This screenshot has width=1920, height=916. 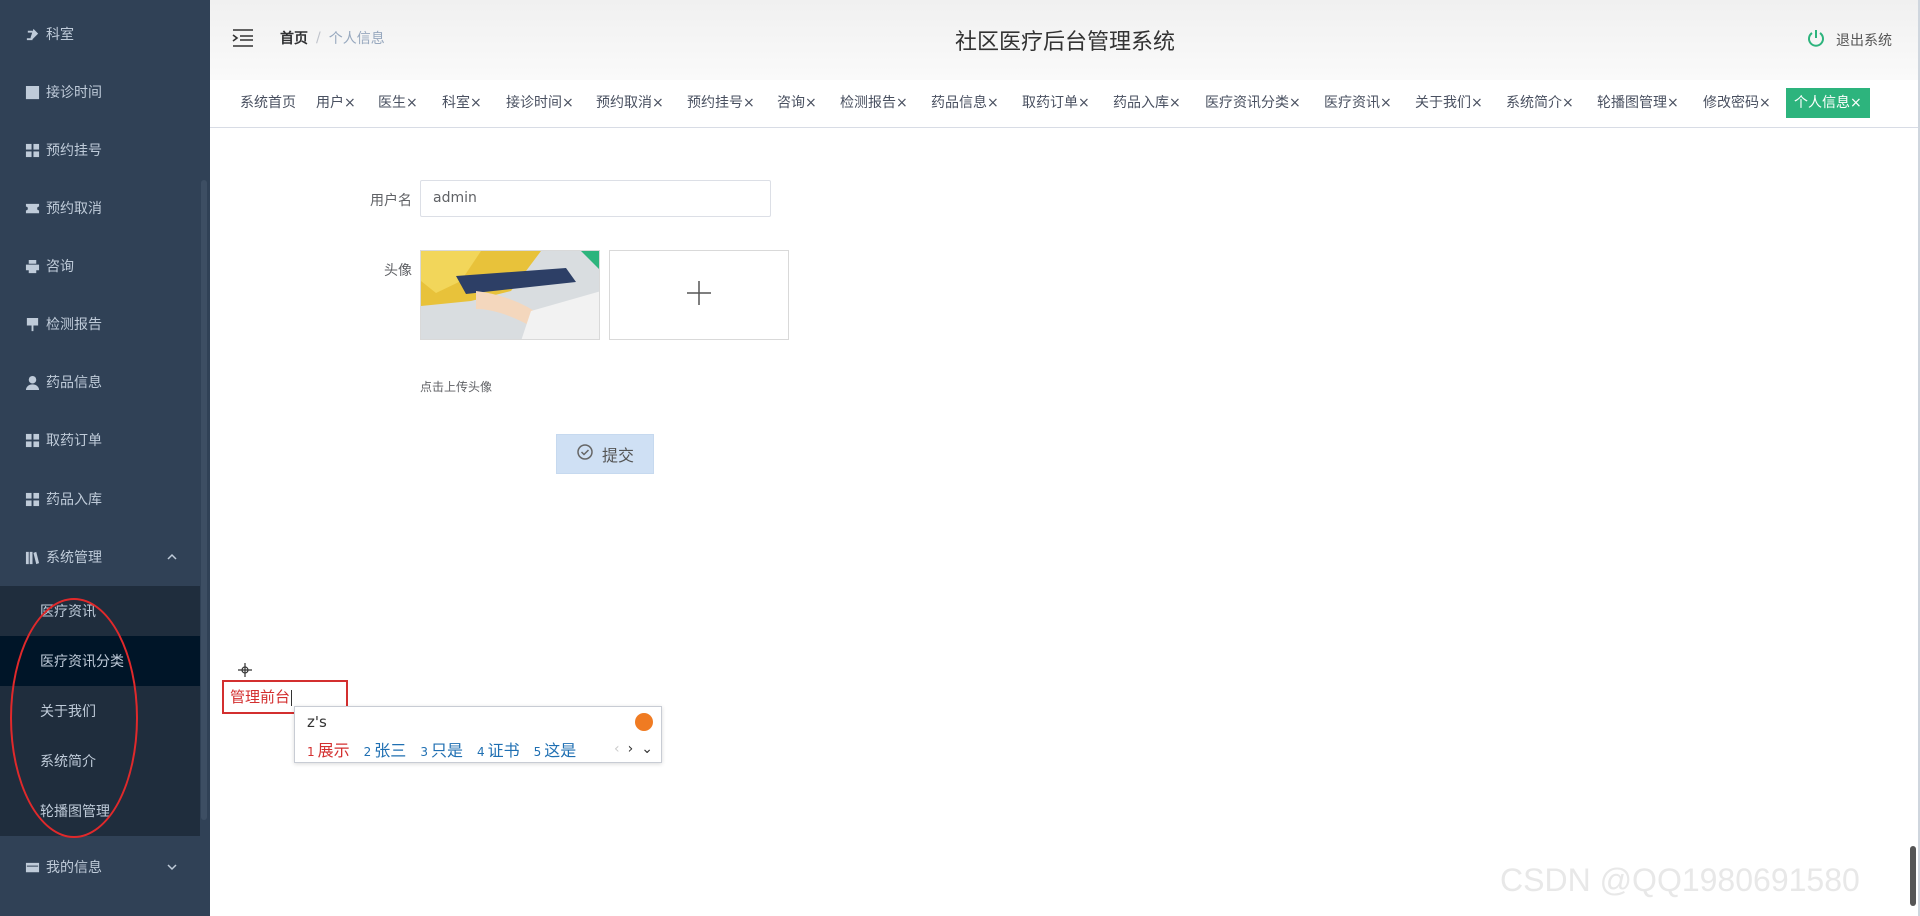 What do you see at coordinates (68, 712) in the screenshot?
I see `submenu-label: 关于我们` at bounding box center [68, 712].